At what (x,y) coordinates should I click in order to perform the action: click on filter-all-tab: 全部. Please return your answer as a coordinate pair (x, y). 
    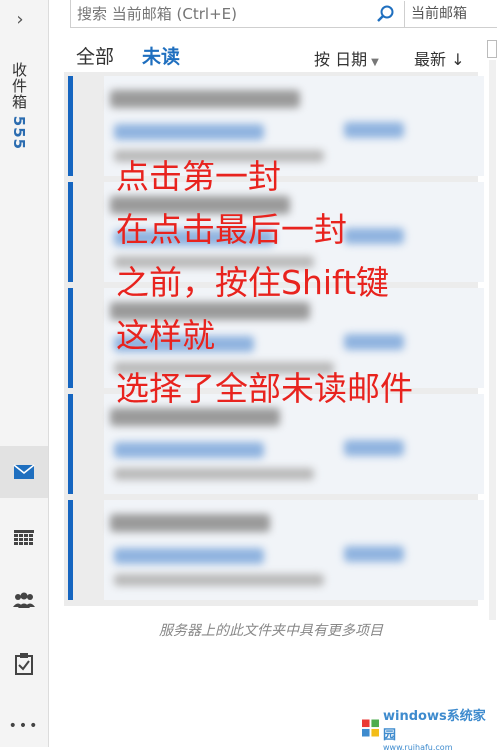
    Looking at the image, I should click on (95, 55).